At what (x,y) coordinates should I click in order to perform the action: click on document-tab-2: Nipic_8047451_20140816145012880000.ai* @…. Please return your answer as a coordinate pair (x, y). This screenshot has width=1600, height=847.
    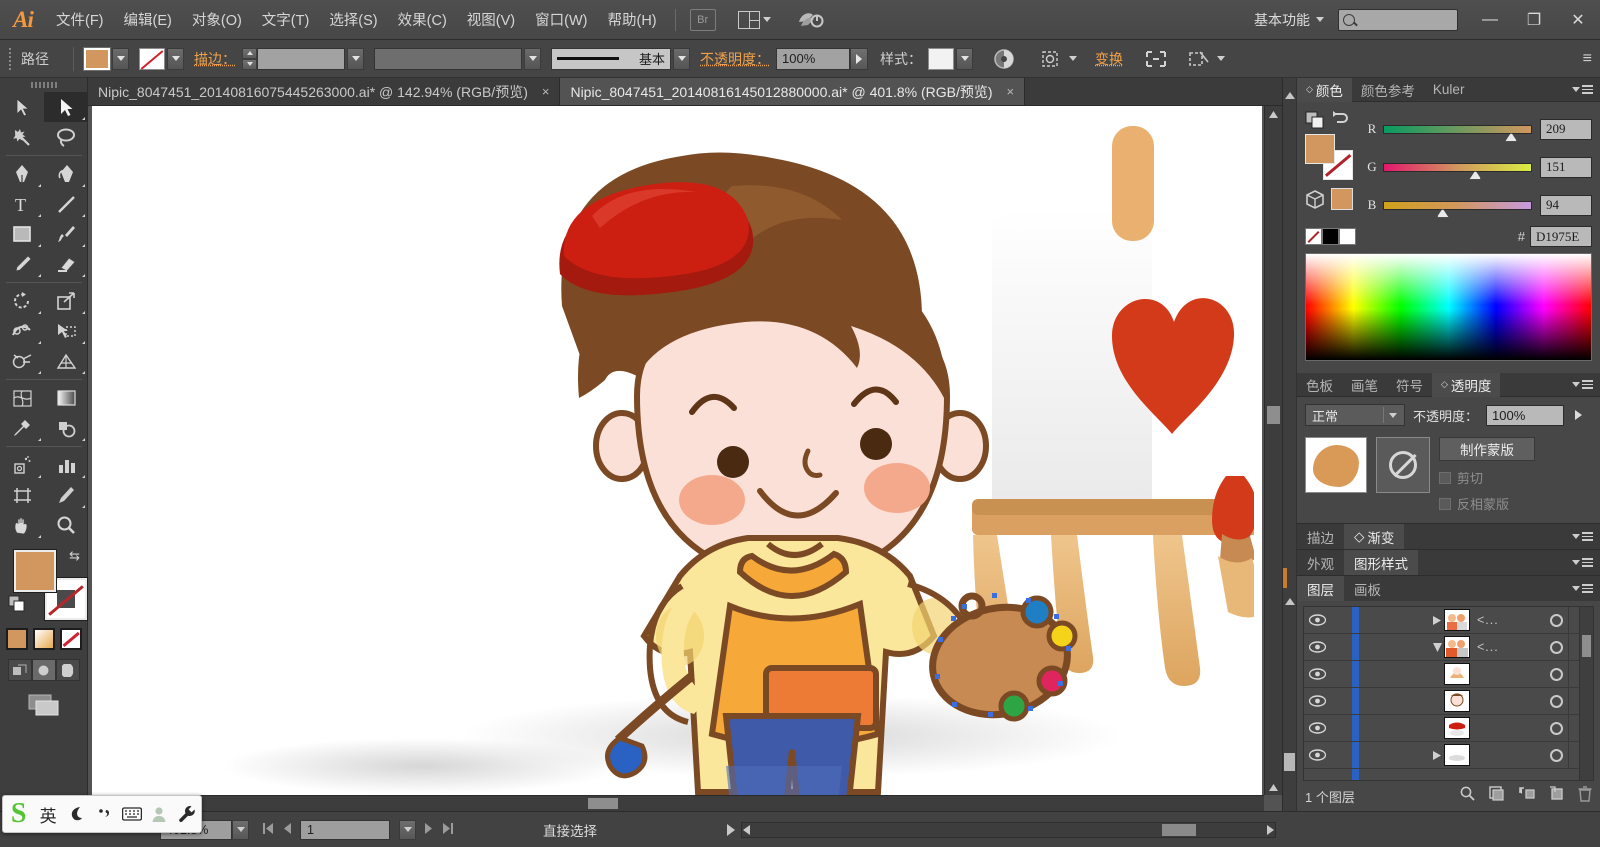
    Looking at the image, I should click on (793, 91).